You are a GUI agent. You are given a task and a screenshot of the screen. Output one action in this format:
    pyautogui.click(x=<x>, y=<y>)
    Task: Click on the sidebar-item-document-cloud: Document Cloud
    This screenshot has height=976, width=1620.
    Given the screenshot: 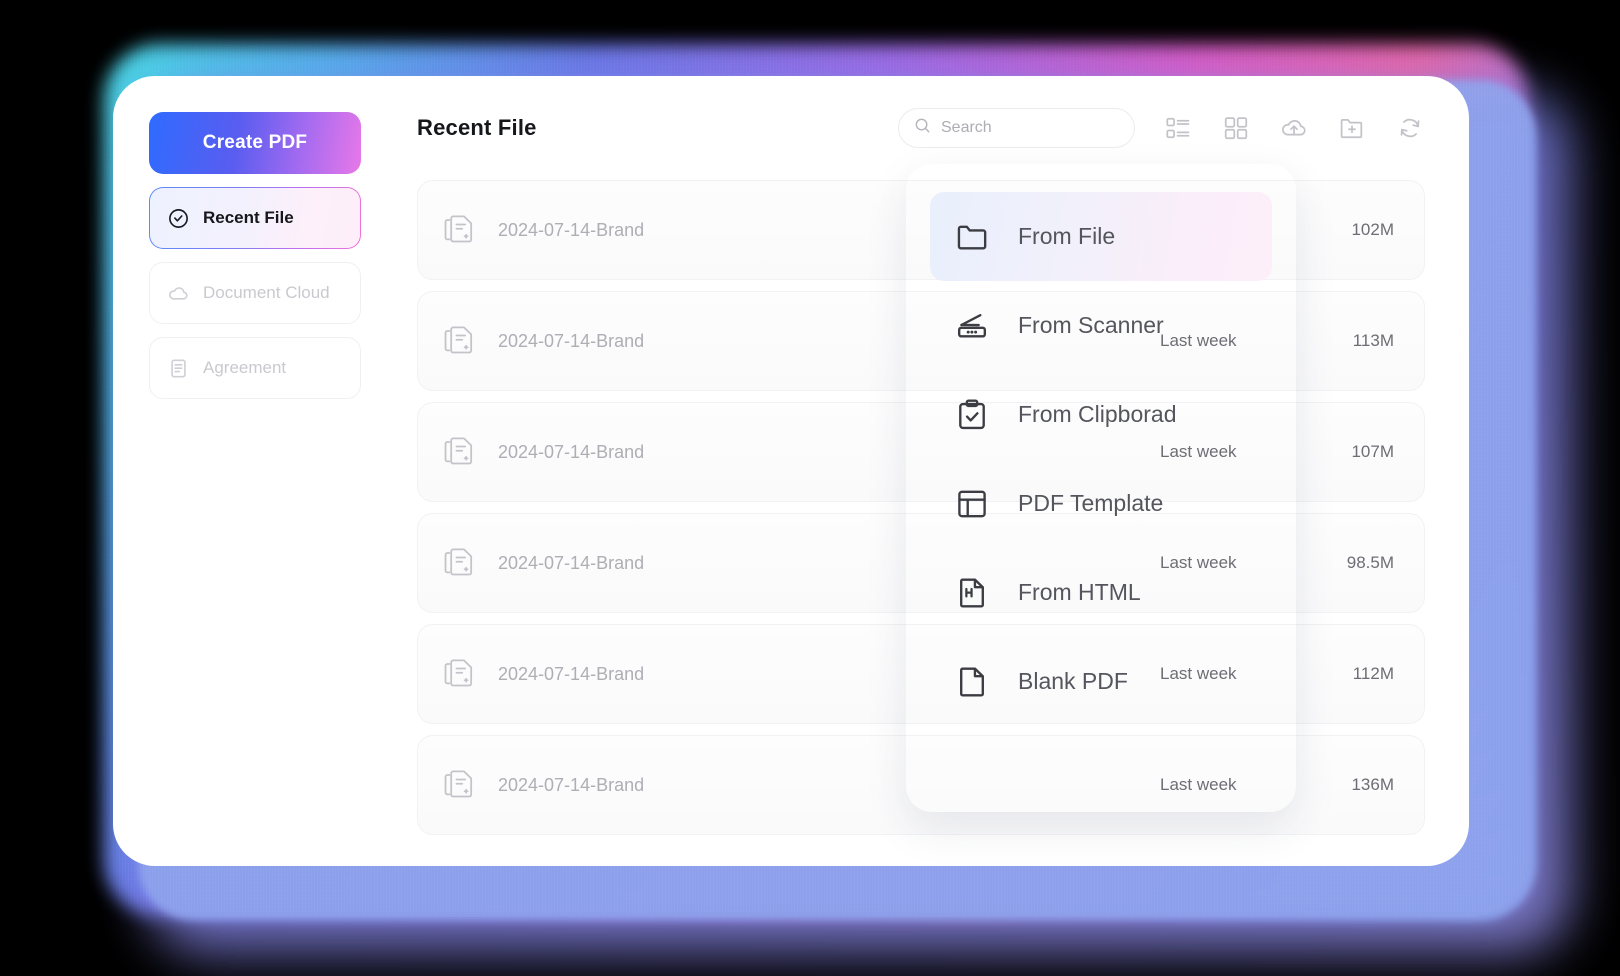 What is the action you would take?
    pyautogui.click(x=255, y=293)
    